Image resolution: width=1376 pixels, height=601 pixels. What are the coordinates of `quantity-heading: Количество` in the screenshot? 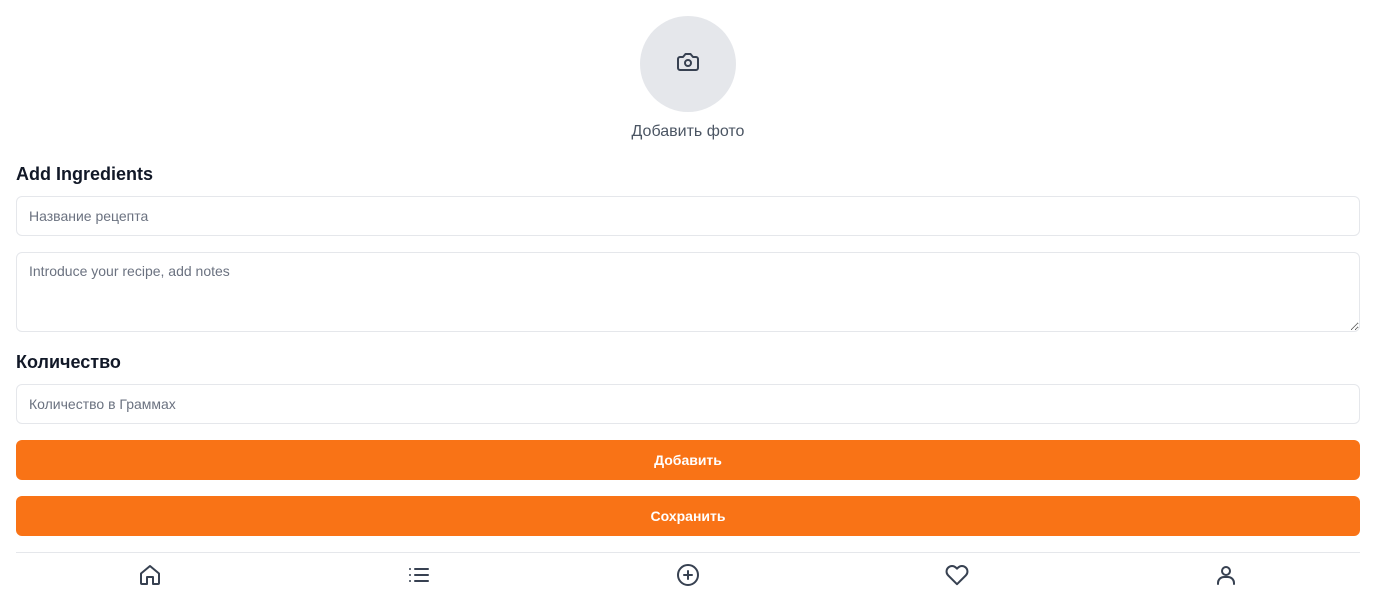 It's located at (68, 362).